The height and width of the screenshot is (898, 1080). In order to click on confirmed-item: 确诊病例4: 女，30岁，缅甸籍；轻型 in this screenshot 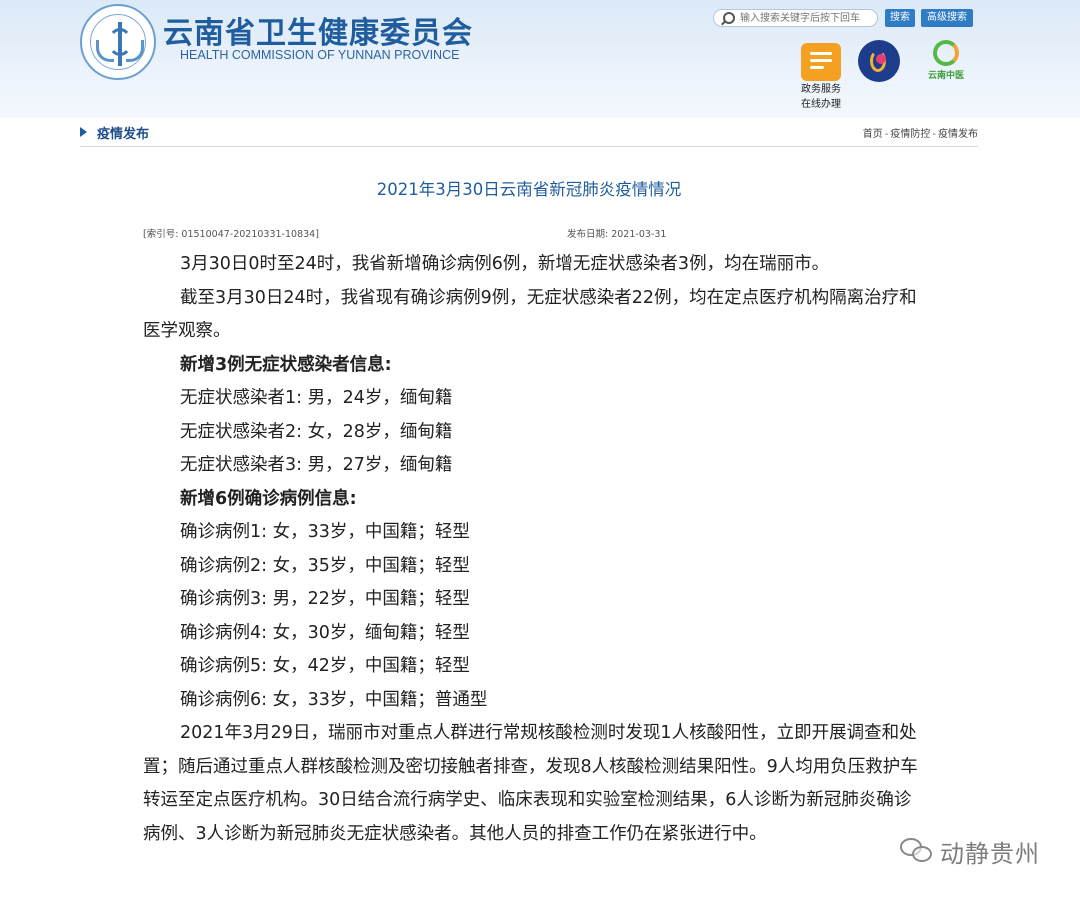, I will do `click(325, 632)`.